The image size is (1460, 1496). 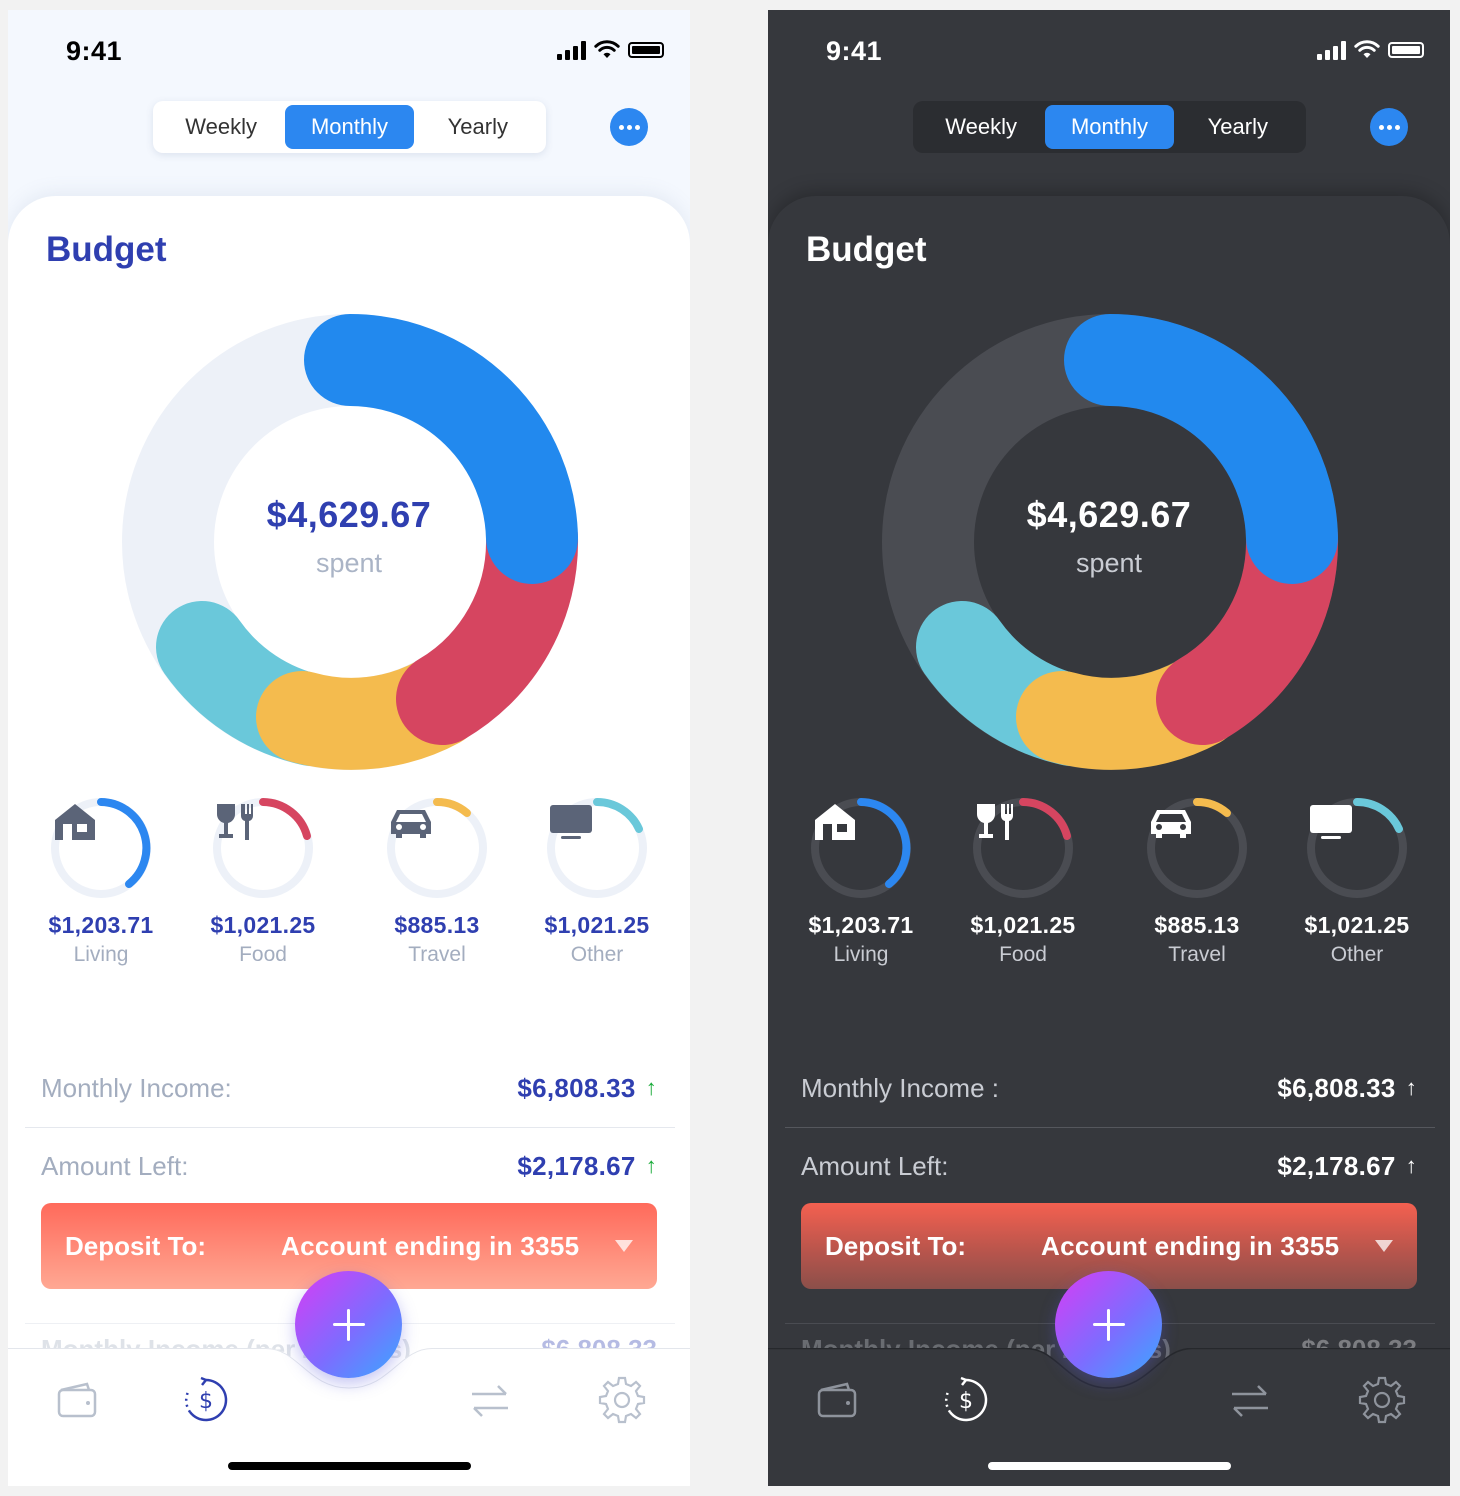 I want to click on budget-title: Budget, so click(x=866, y=249).